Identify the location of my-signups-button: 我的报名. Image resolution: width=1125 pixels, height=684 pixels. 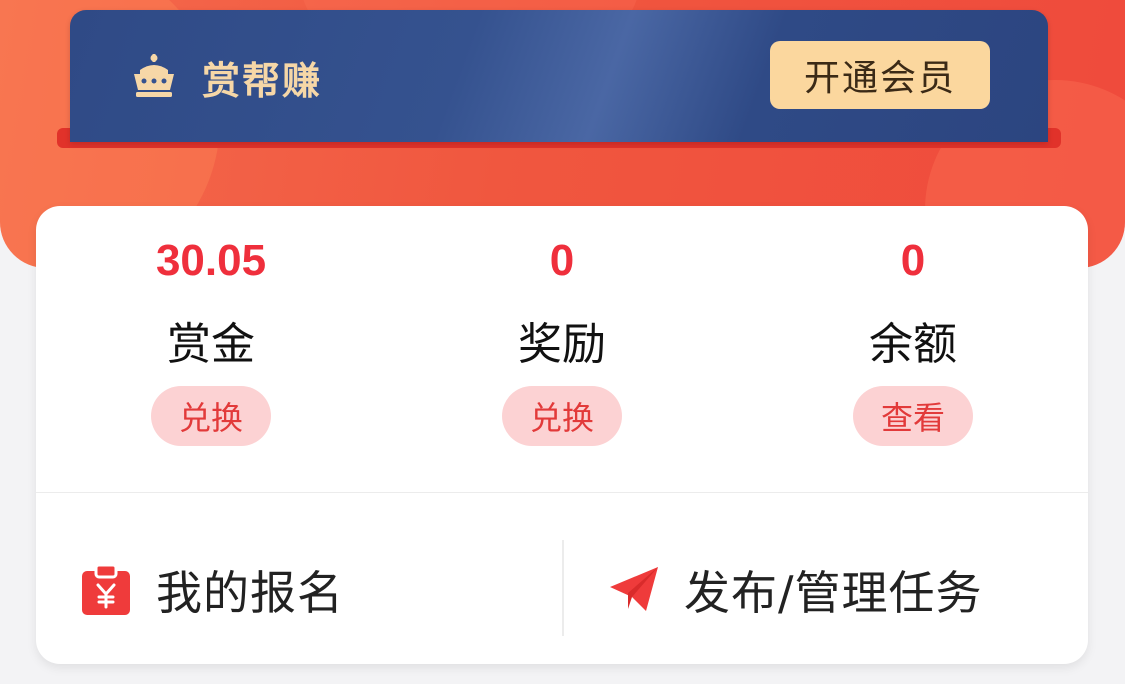
(212, 590).